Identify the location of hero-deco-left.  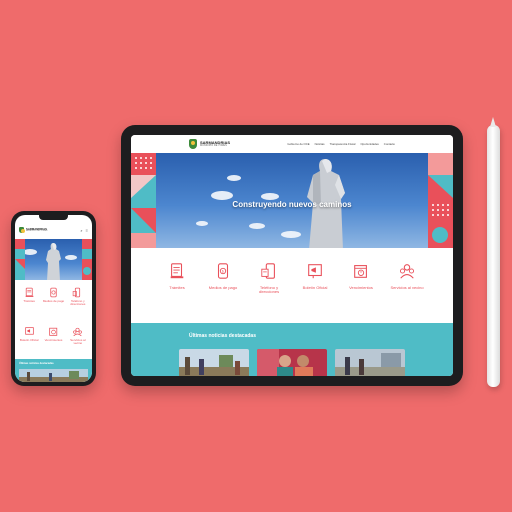
(143, 200).